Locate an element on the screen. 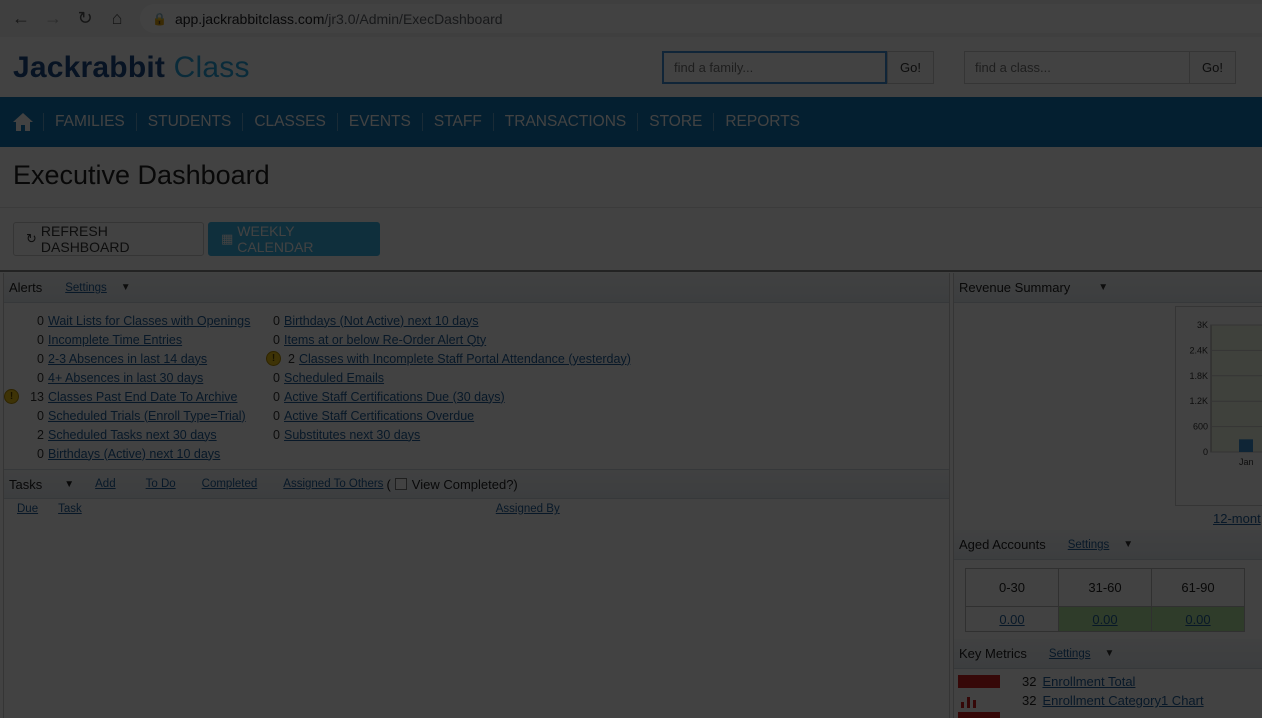 Image resolution: width=1262 pixels, height=718 pixels. alert-row: 0 4+ Absences in last 30 days is located at coordinates (127, 377).